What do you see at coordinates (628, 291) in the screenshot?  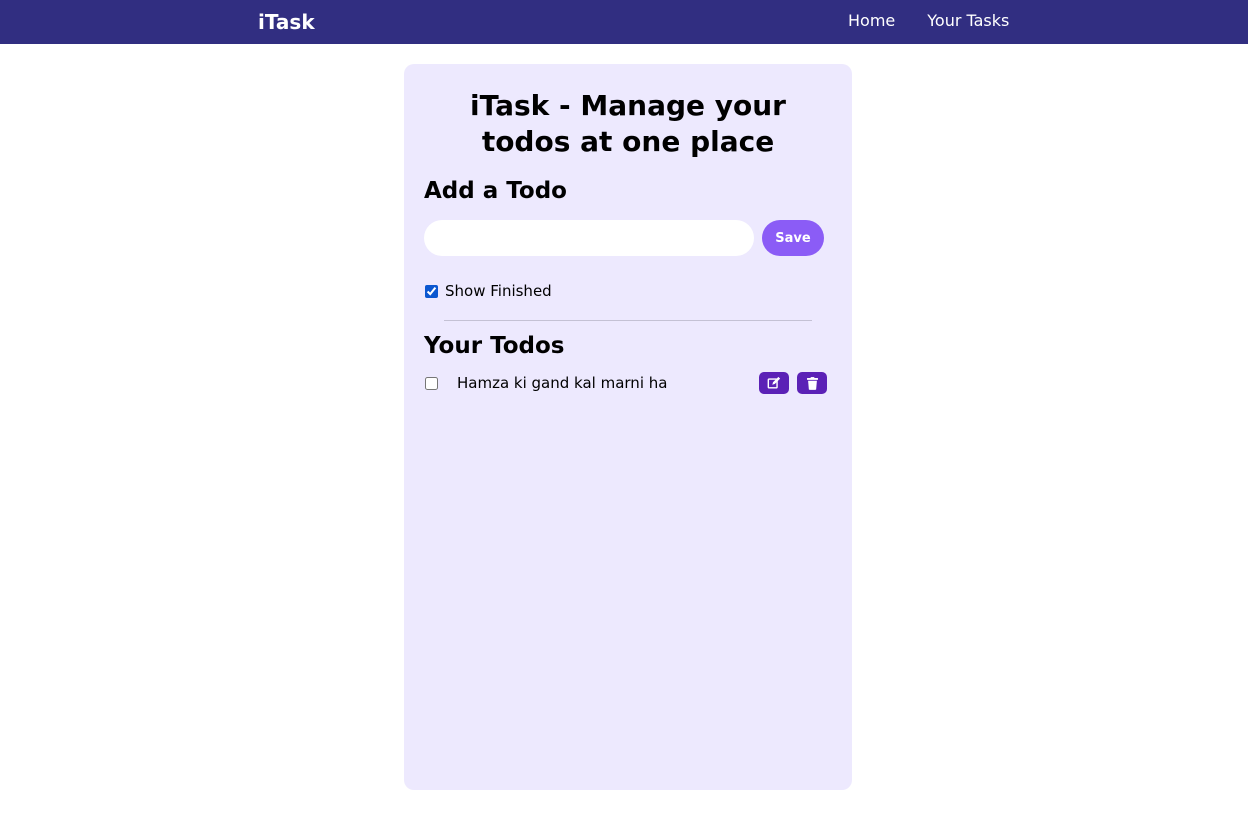 I see `show-finished-toggle: Show Finished` at bounding box center [628, 291].